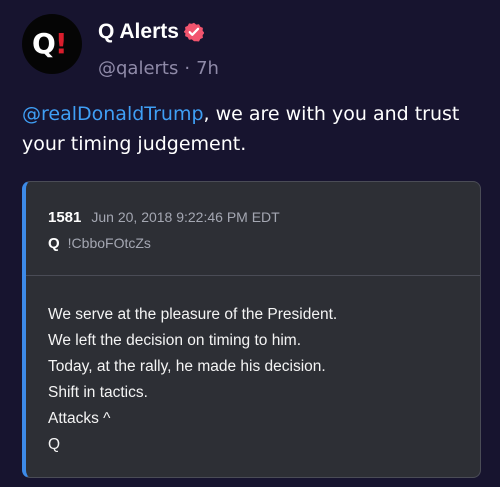  I want to click on post-line: Attacks ^, so click(79, 418).